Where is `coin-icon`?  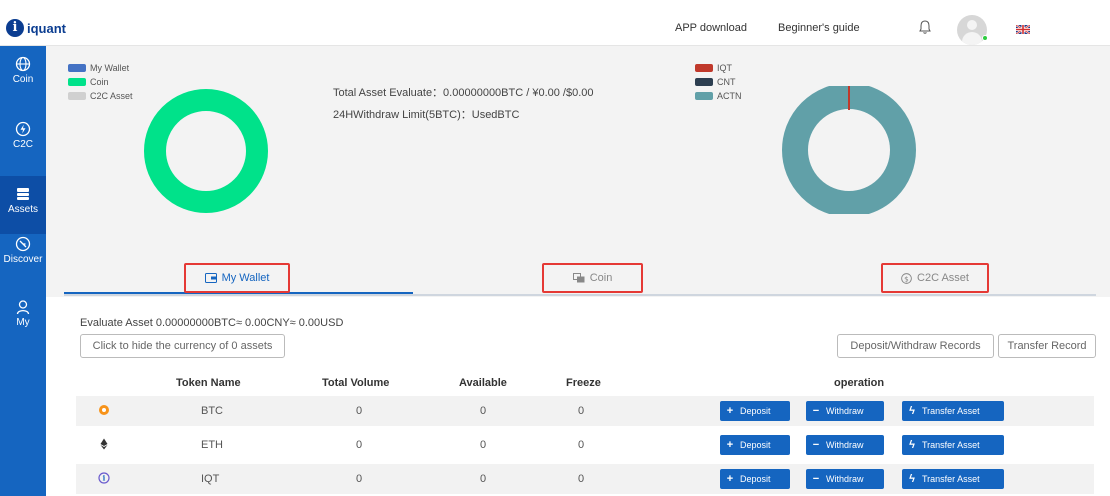
coin-icon is located at coordinates (578, 278).